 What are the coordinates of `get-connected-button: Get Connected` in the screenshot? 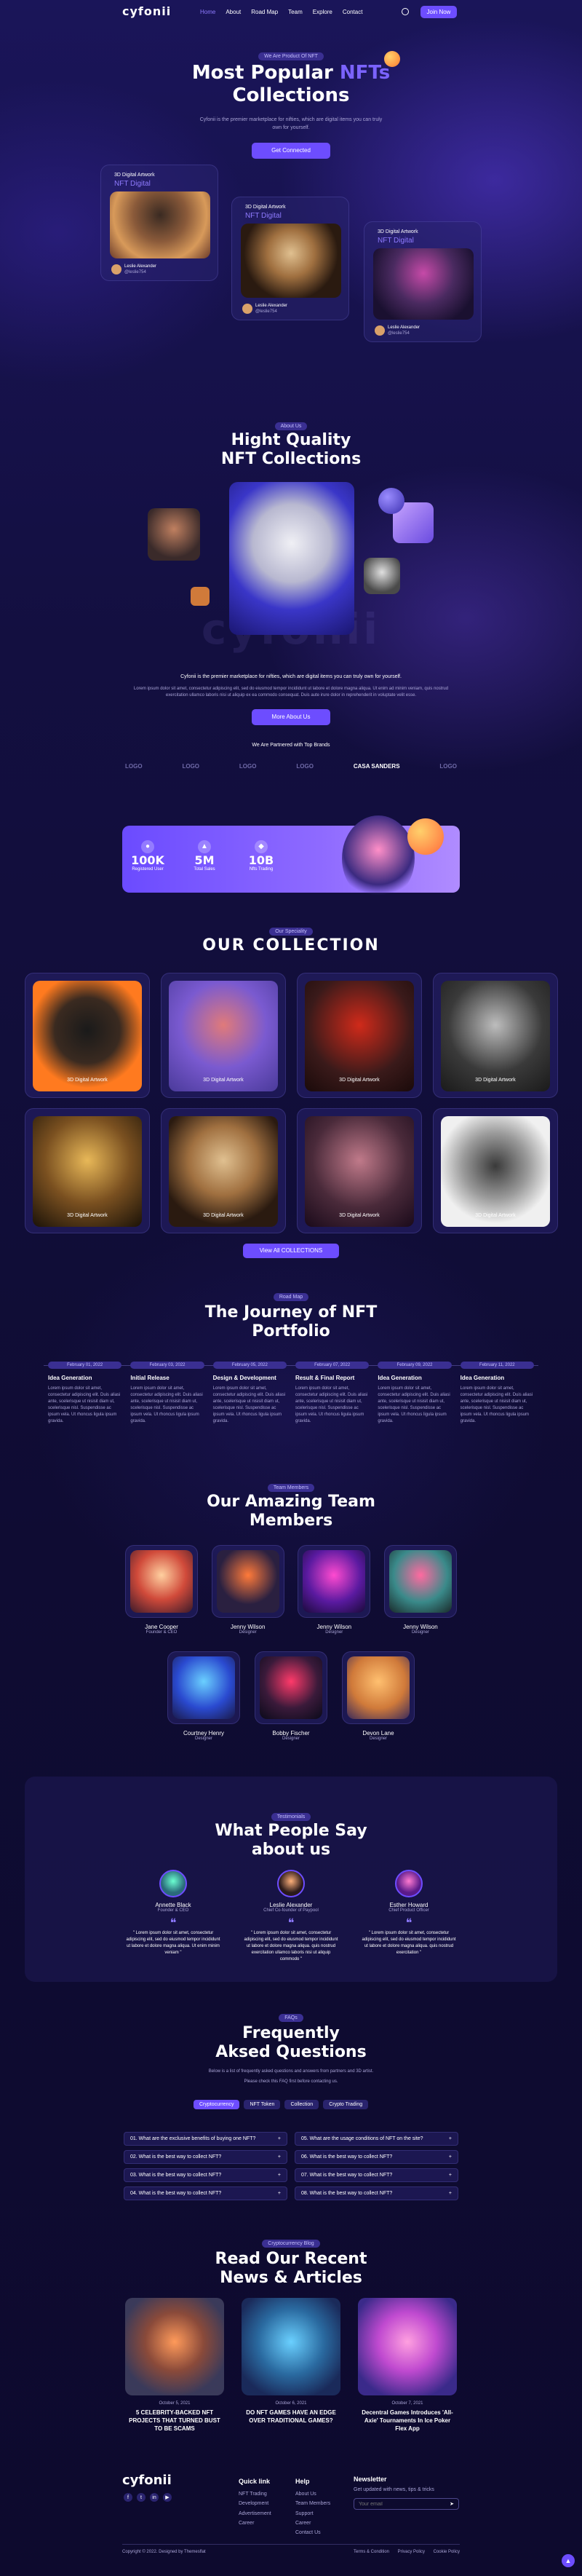 It's located at (291, 151).